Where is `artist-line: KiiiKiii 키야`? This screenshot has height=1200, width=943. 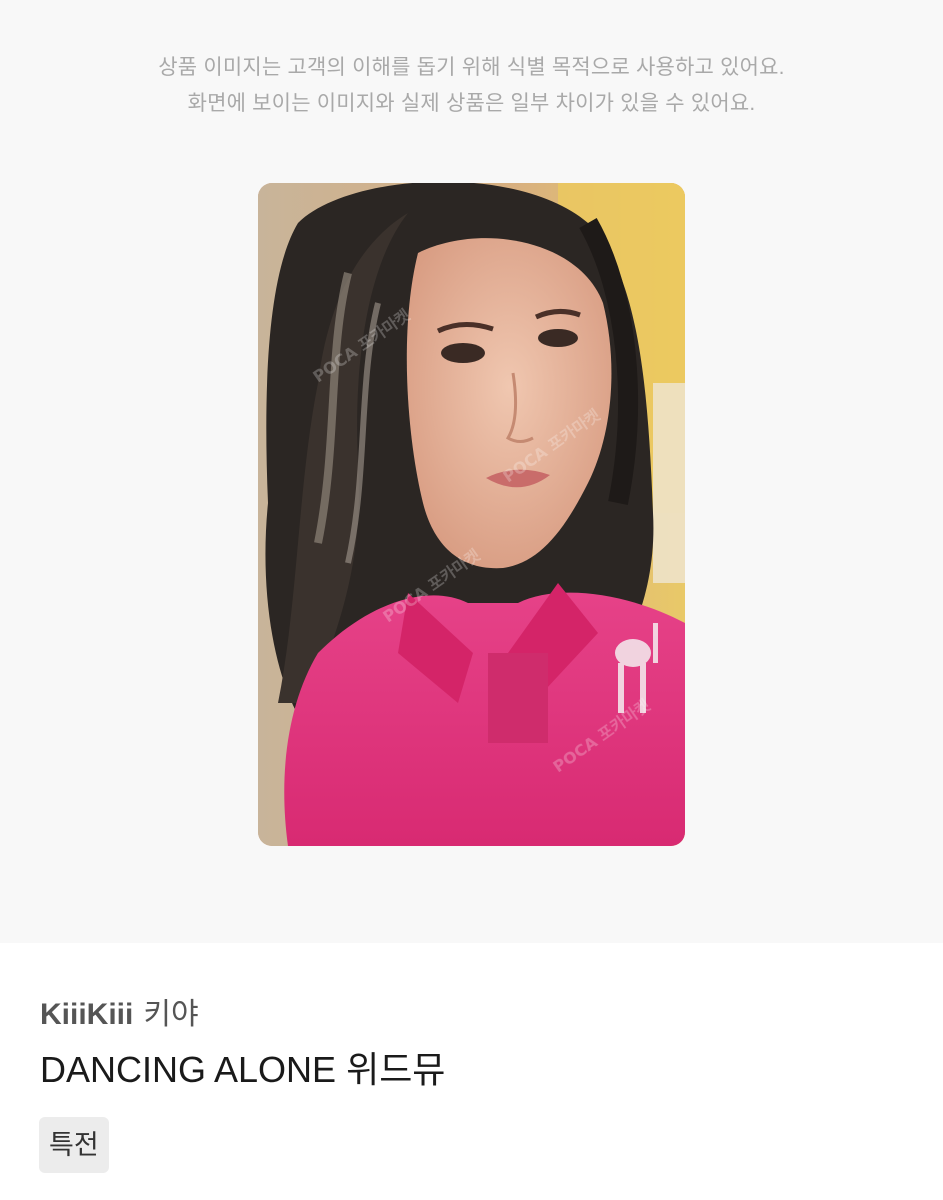
artist-line: KiiiKiii 키야 is located at coordinates (119, 1015).